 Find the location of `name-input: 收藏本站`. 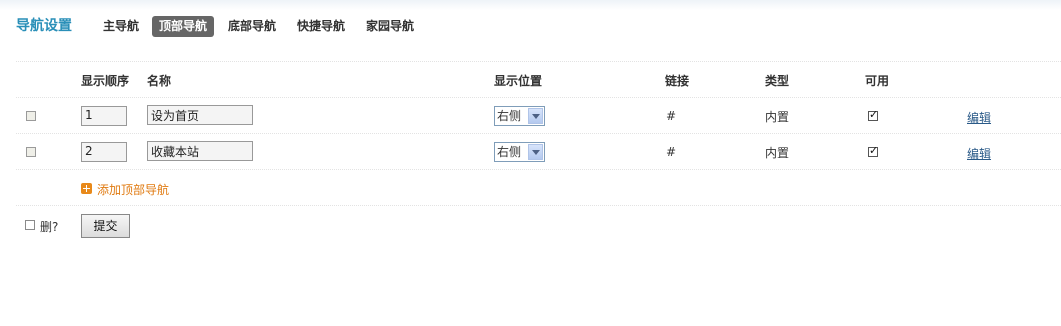

name-input: 收藏本站 is located at coordinates (200, 151).